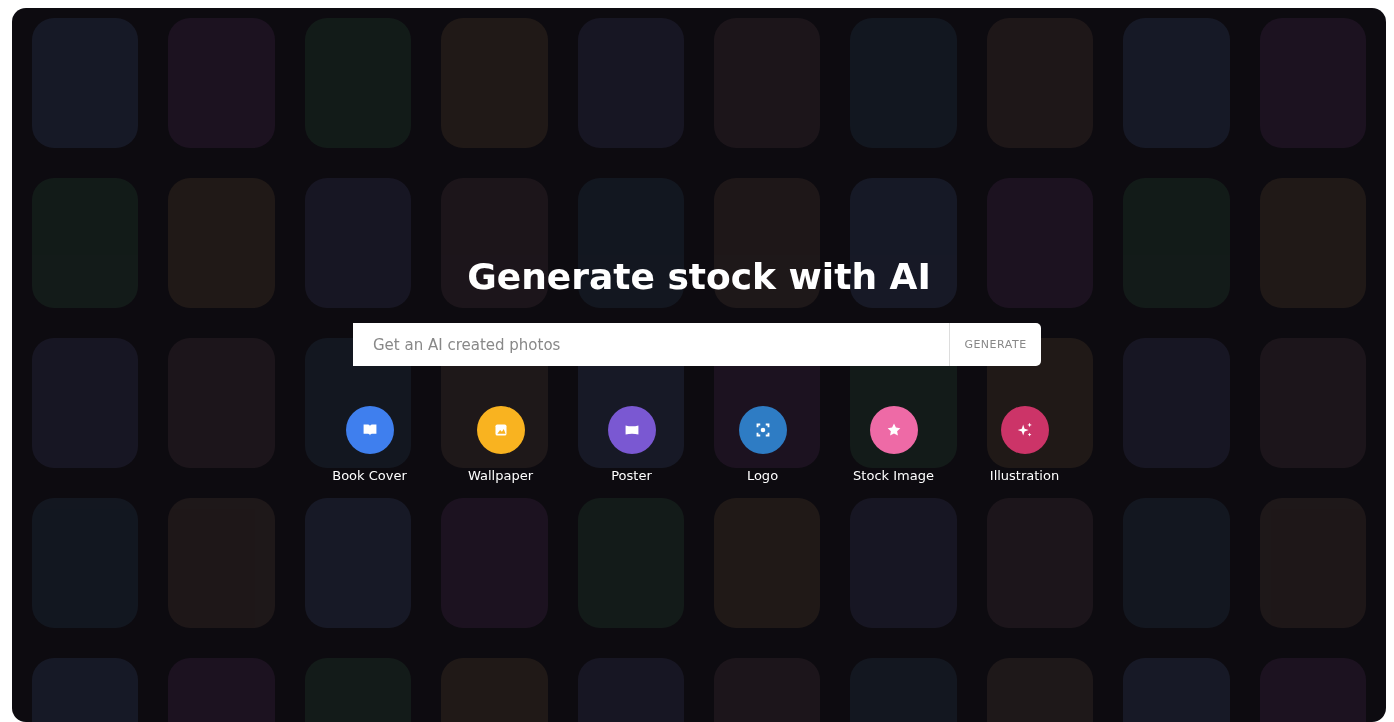 The width and height of the screenshot is (1394, 722). What do you see at coordinates (500, 475) in the screenshot?
I see `category-label: Wallpaper` at bounding box center [500, 475].